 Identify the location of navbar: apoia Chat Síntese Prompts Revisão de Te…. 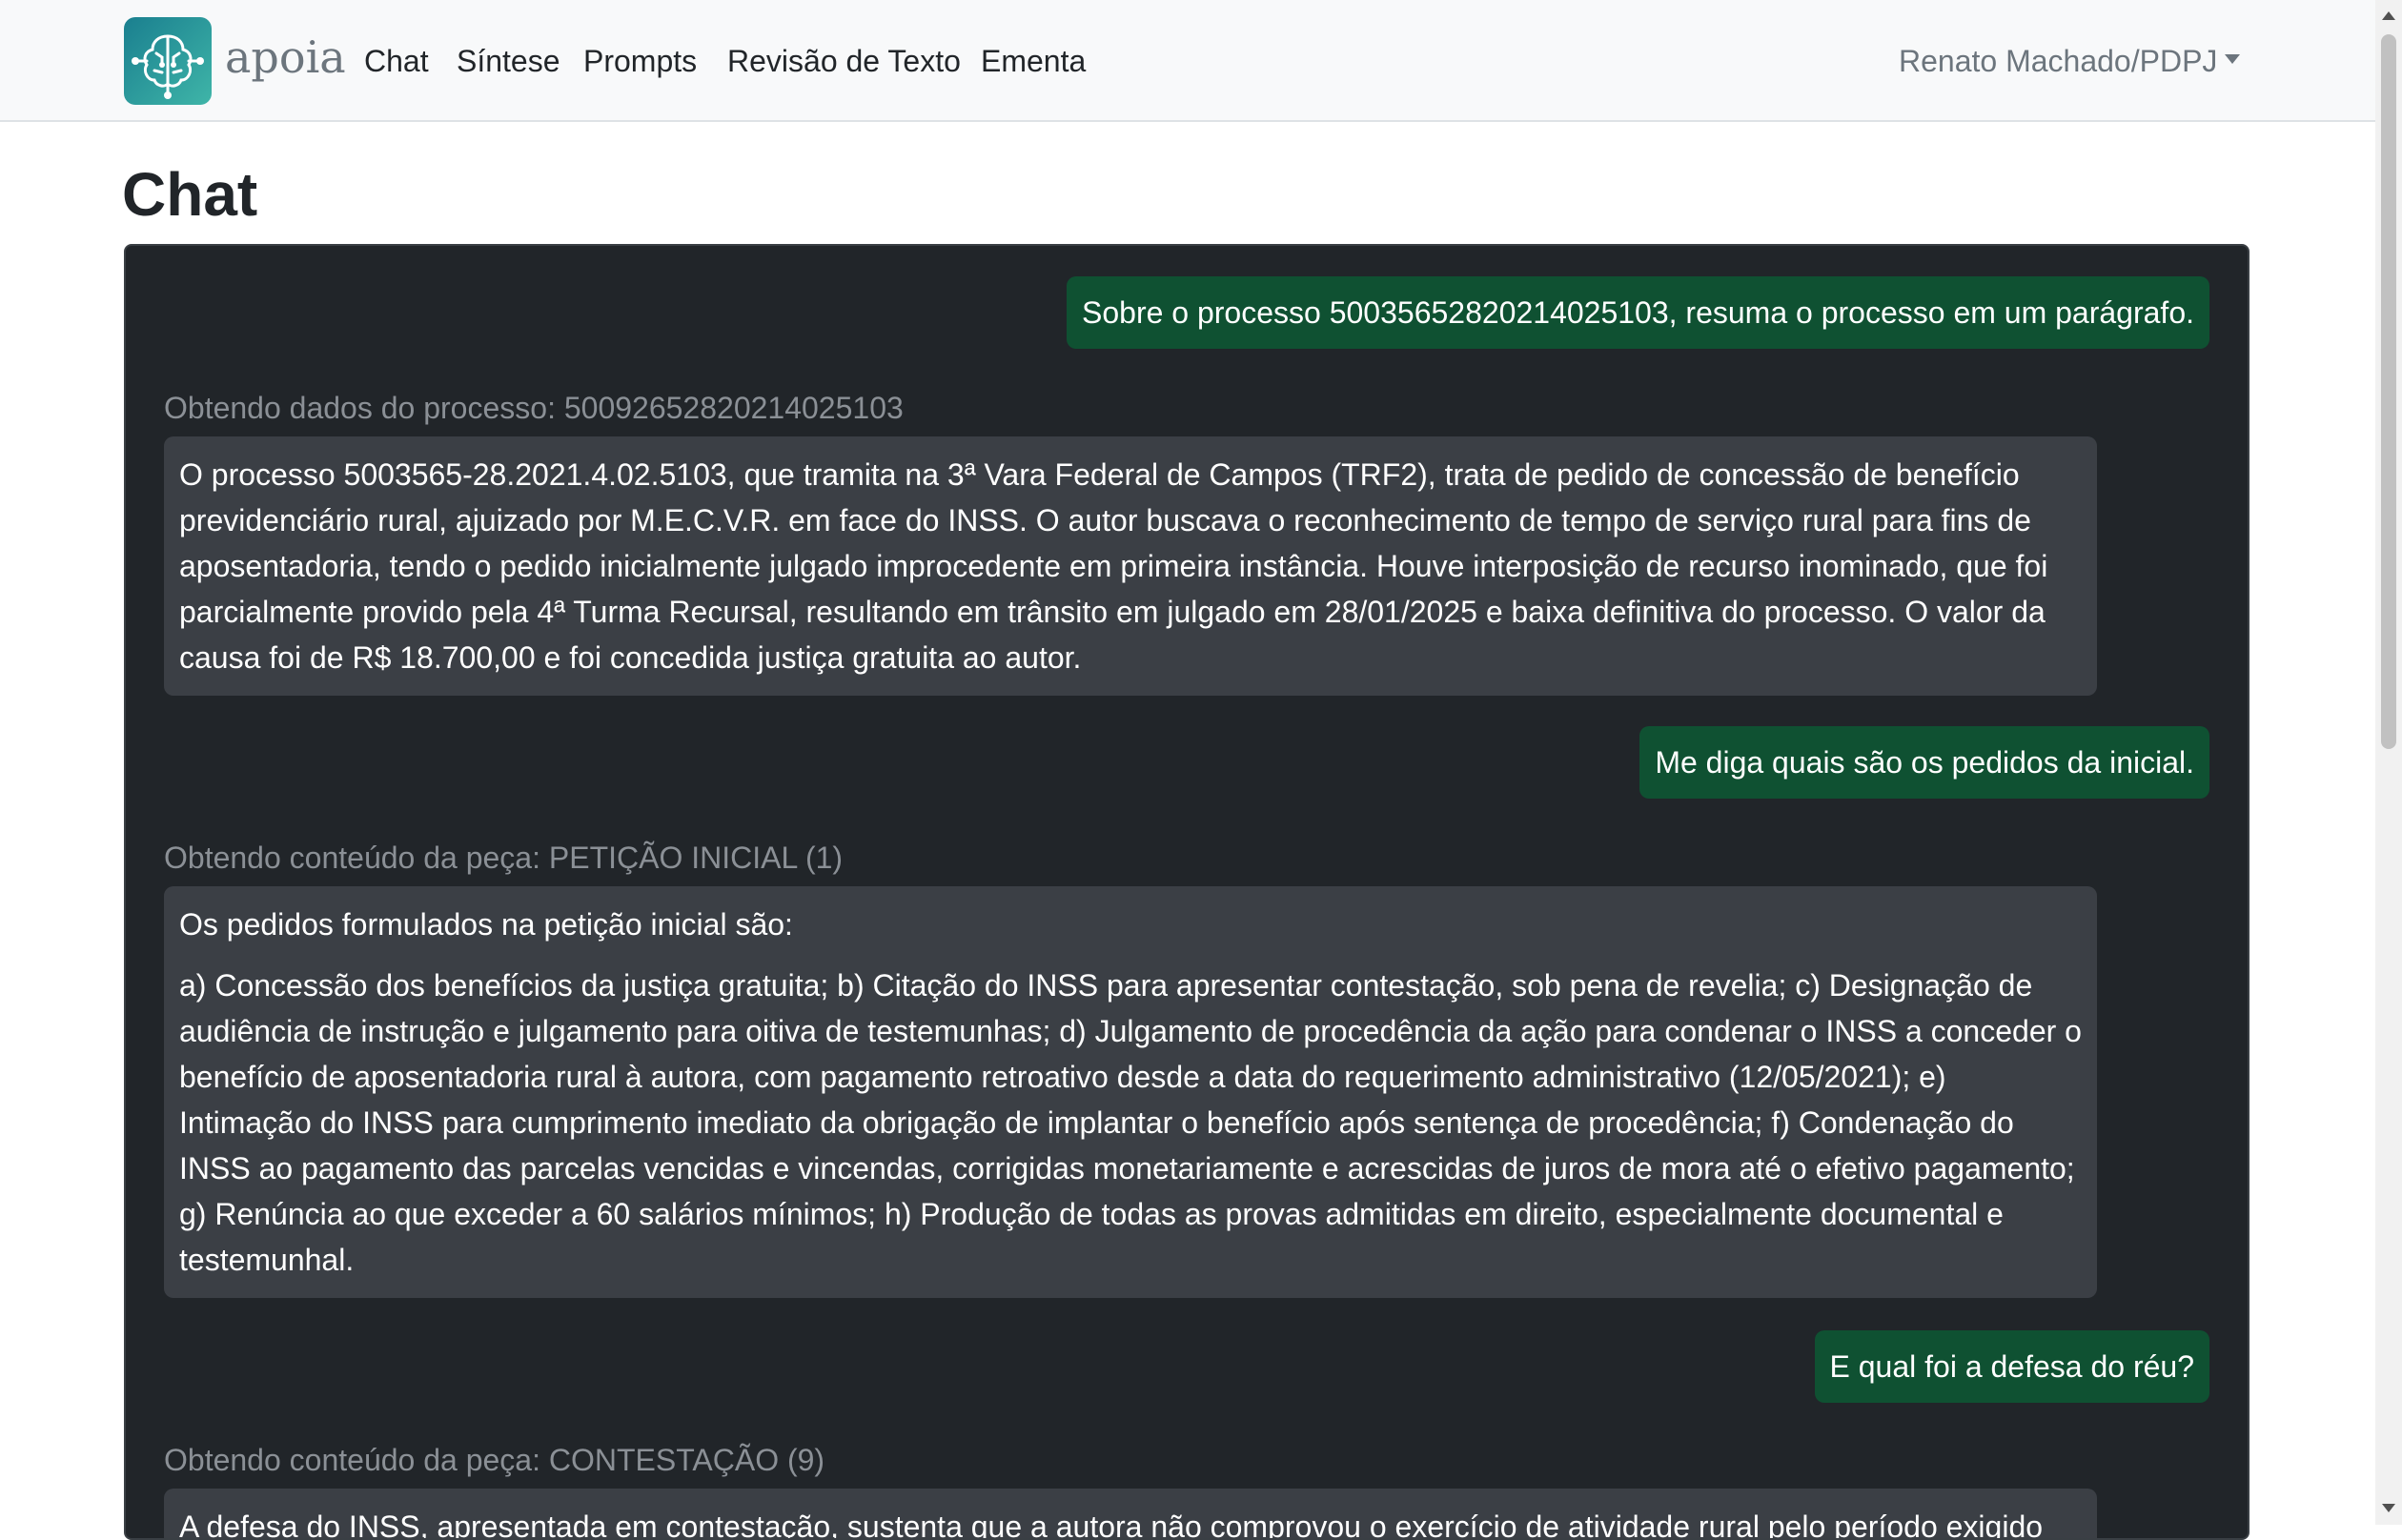
(1187, 61).